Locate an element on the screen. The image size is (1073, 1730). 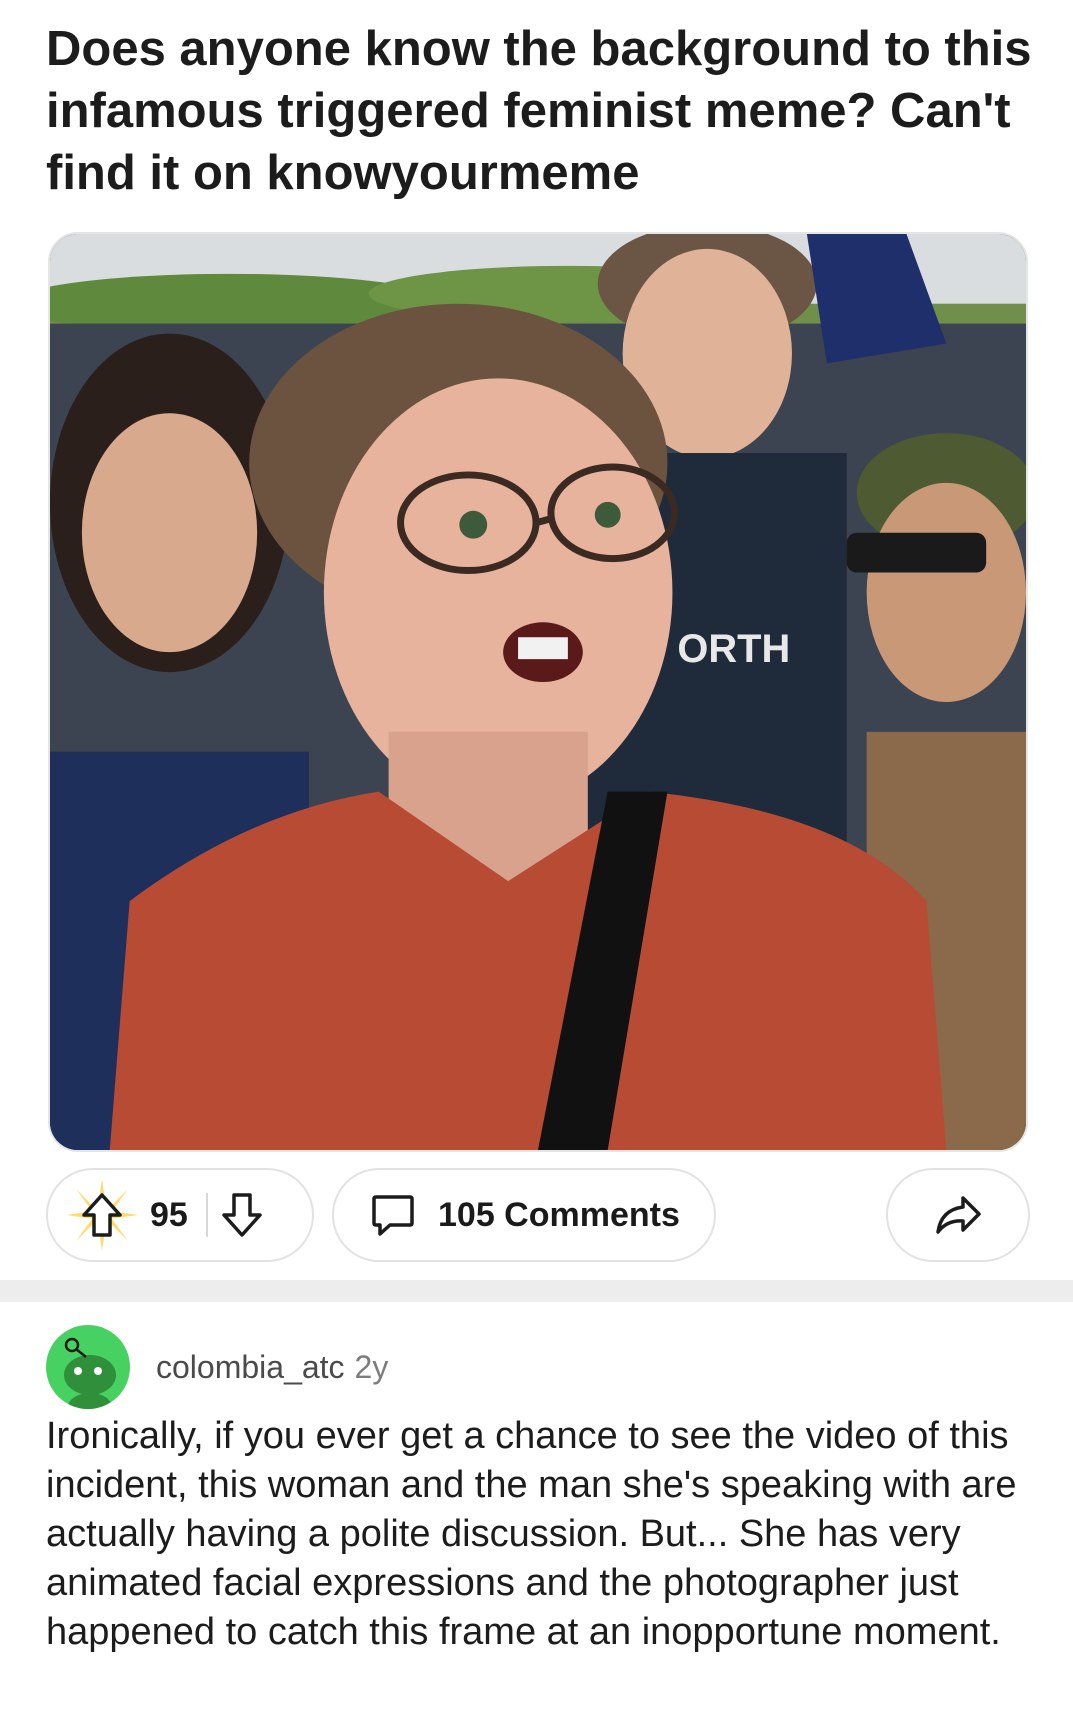
comment-age: 2y is located at coordinates (371, 1366).